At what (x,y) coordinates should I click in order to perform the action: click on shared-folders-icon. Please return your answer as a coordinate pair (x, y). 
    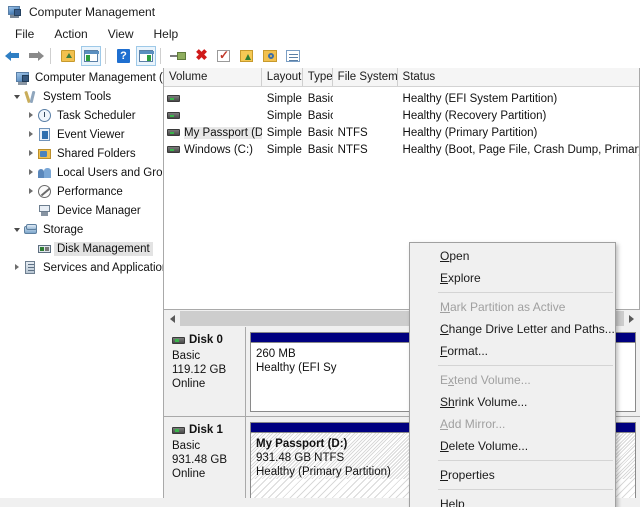
    Looking at the image, I should click on (45, 154).